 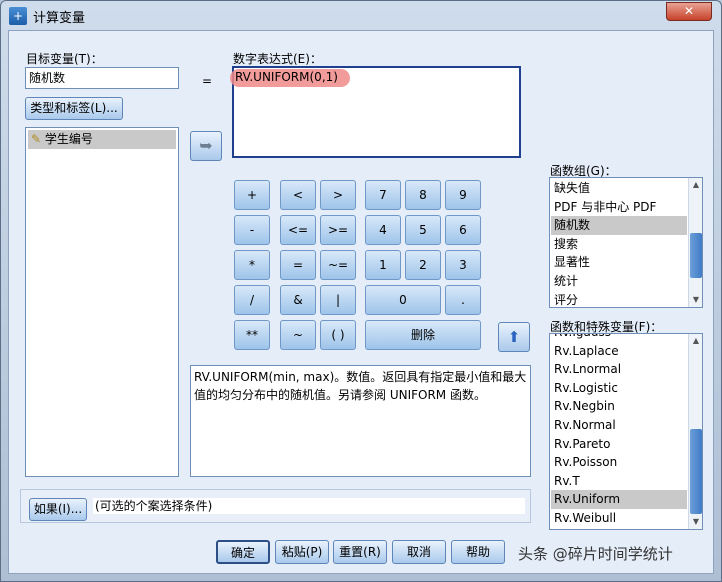 What do you see at coordinates (361, 16) in the screenshot?
I see `title-bar: + 计算变量 ✕` at bounding box center [361, 16].